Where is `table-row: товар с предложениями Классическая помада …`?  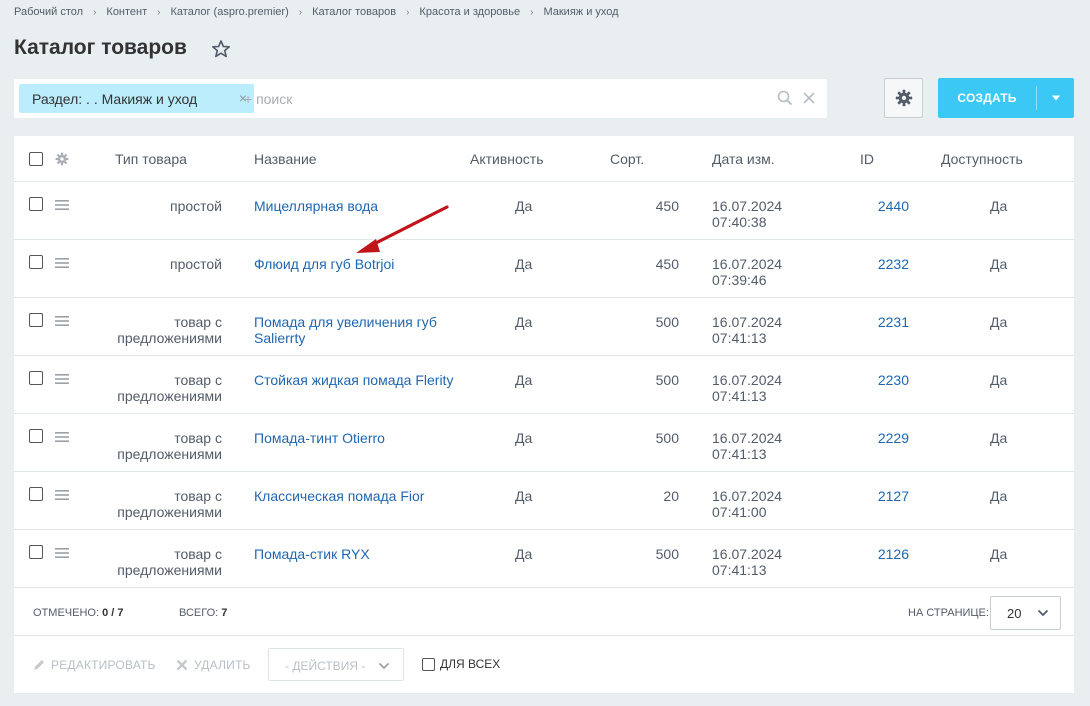 table-row: товар с предложениями Классическая помада … is located at coordinates (544, 501).